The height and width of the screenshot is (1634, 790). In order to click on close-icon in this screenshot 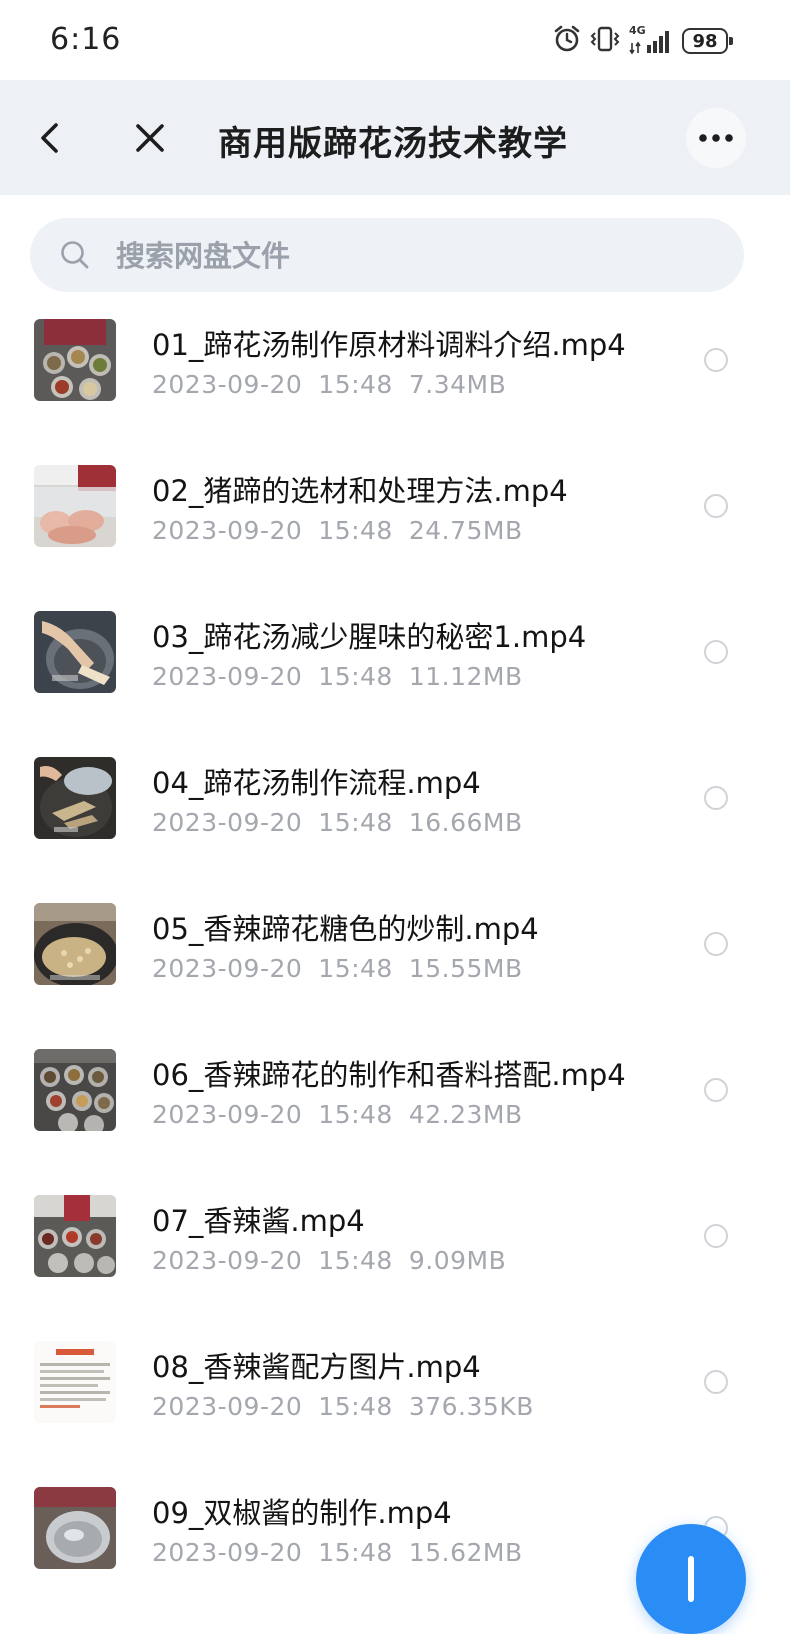, I will do `click(150, 138)`.